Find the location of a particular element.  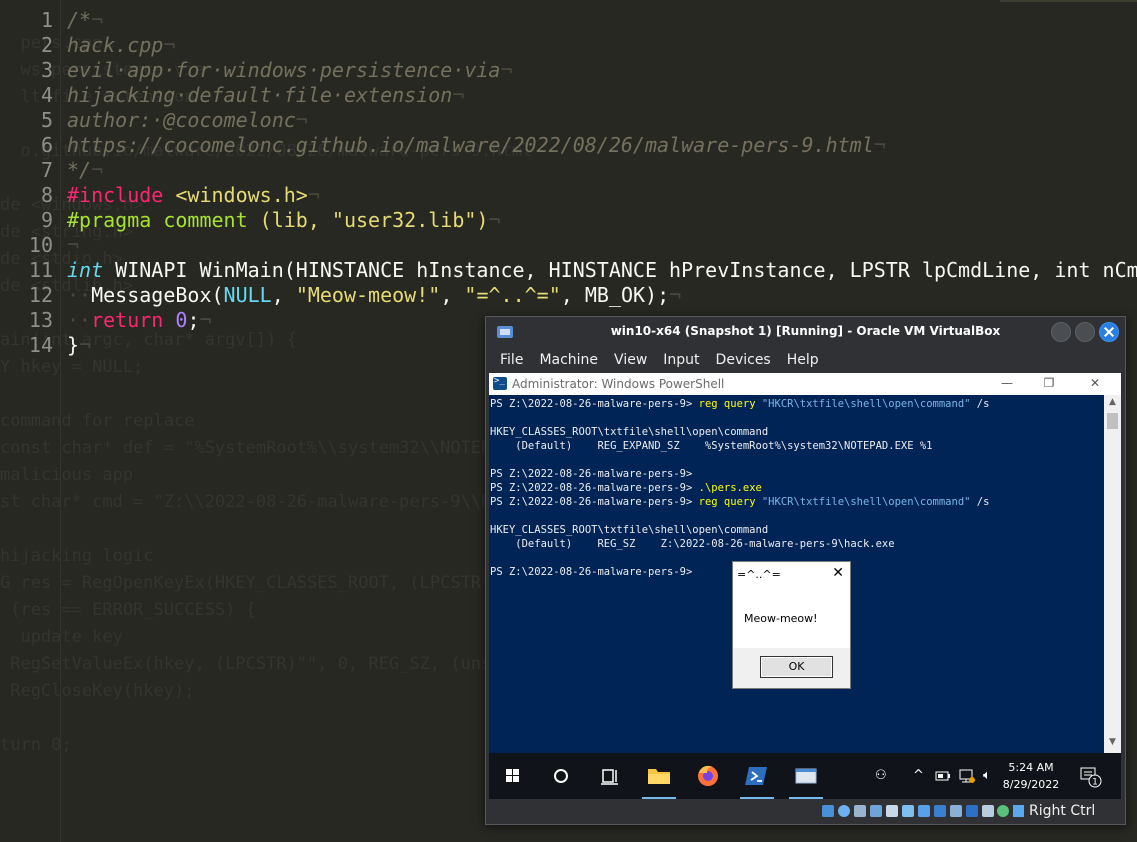

message-box: =^..^= ✕ Meow-meow! OK is located at coordinates (791, 625).